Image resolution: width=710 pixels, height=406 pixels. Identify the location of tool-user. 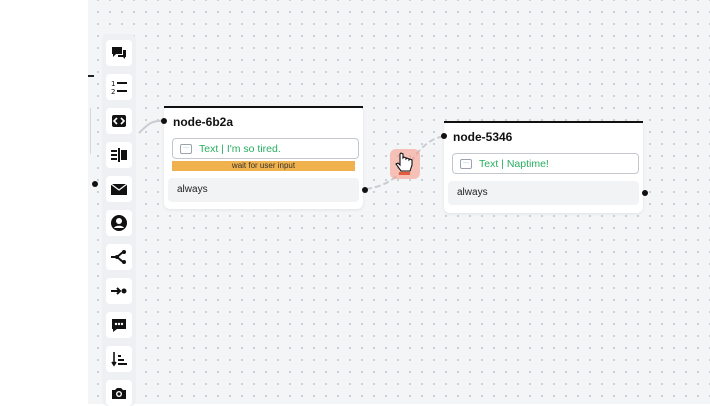
(119, 223).